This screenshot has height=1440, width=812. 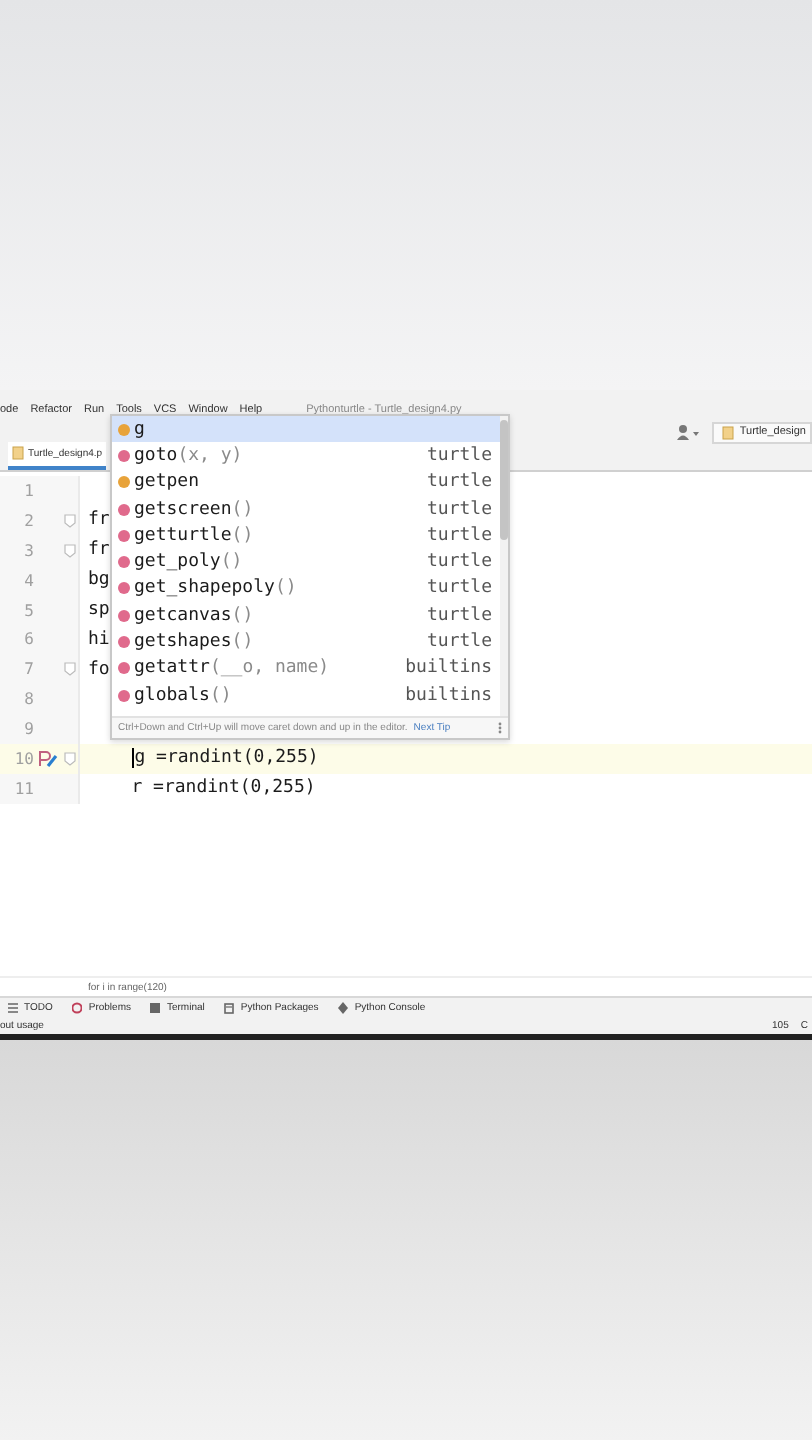 I want to click on text-caret, so click(x=132, y=758).